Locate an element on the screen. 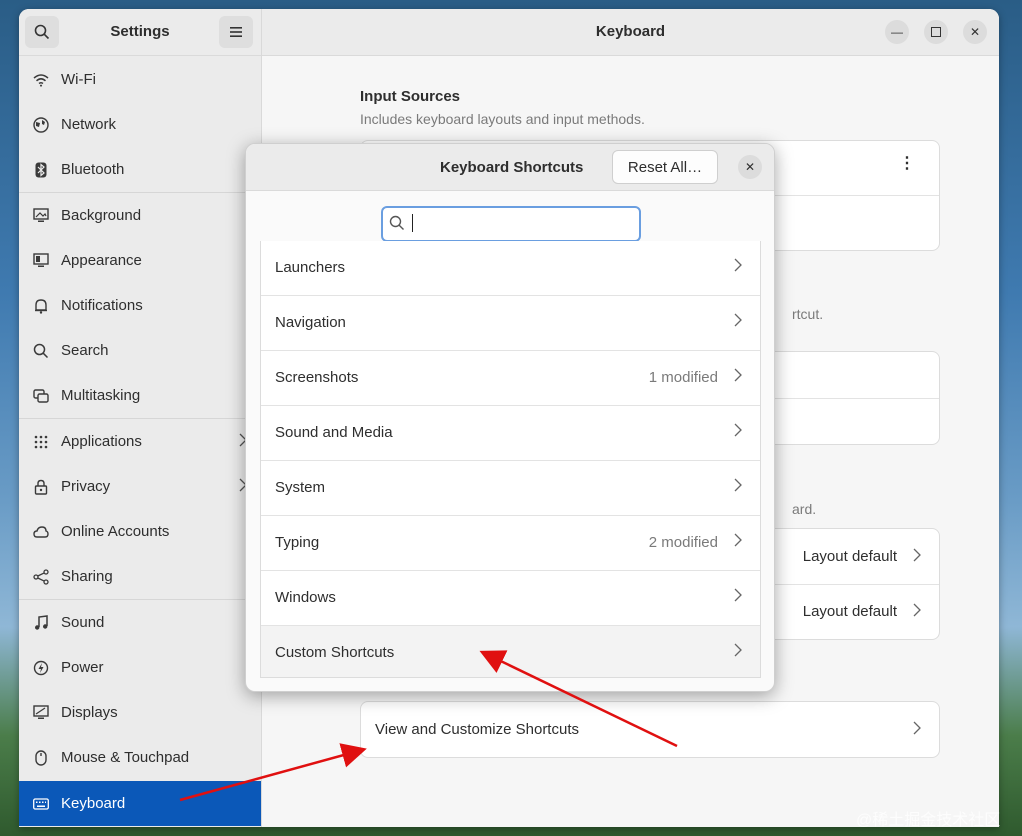 The height and width of the screenshot is (836, 1022). category-launchers: Launchers is located at coordinates (510, 268).